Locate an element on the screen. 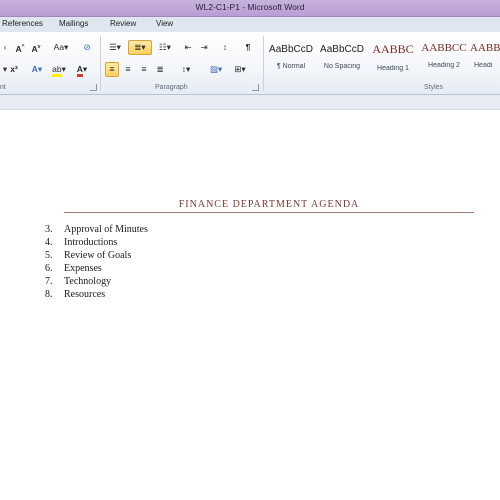 Image resolution: width=500 pixels, height=500 pixels. line-spacing-icon: ↕▾ is located at coordinates (186, 69).